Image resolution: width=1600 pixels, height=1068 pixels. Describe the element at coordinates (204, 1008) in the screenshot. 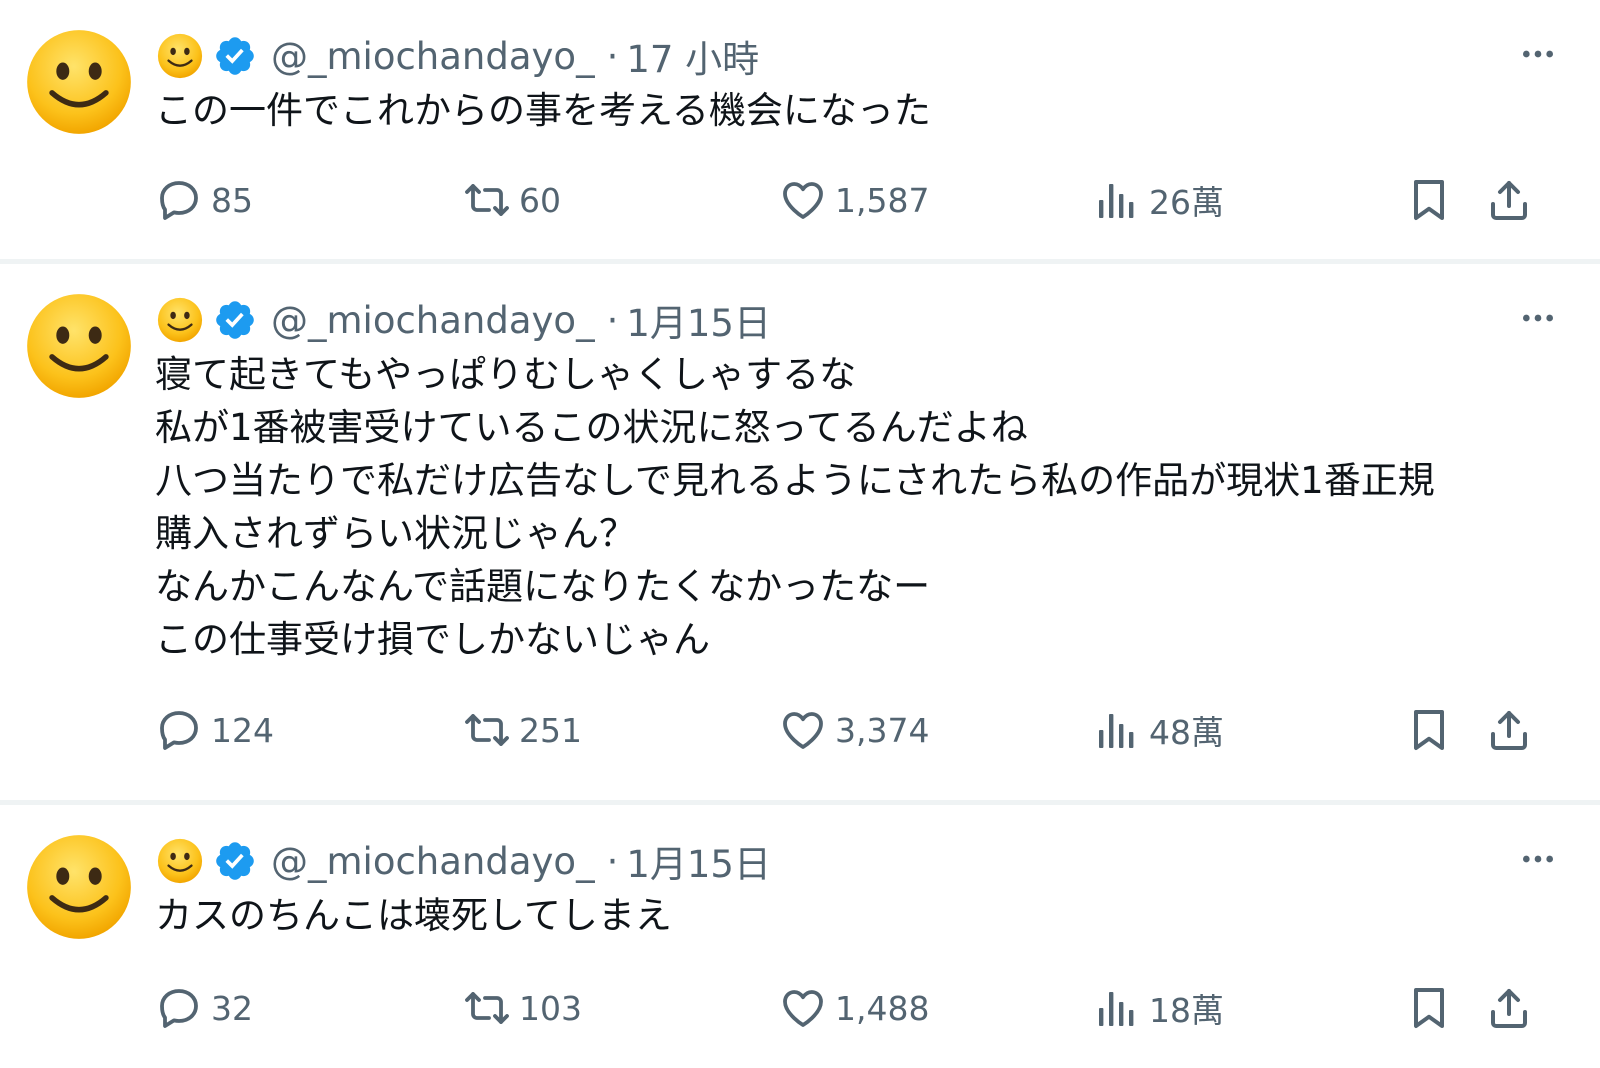

I see `reply-button: 32` at that location.